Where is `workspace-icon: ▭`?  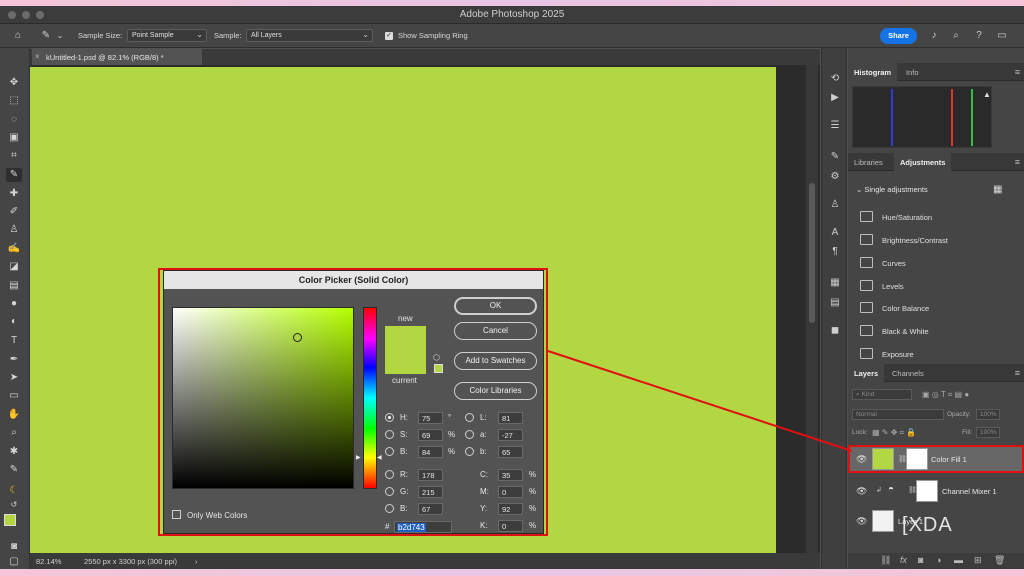 workspace-icon: ▭ is located at coordinates (1002, 36).